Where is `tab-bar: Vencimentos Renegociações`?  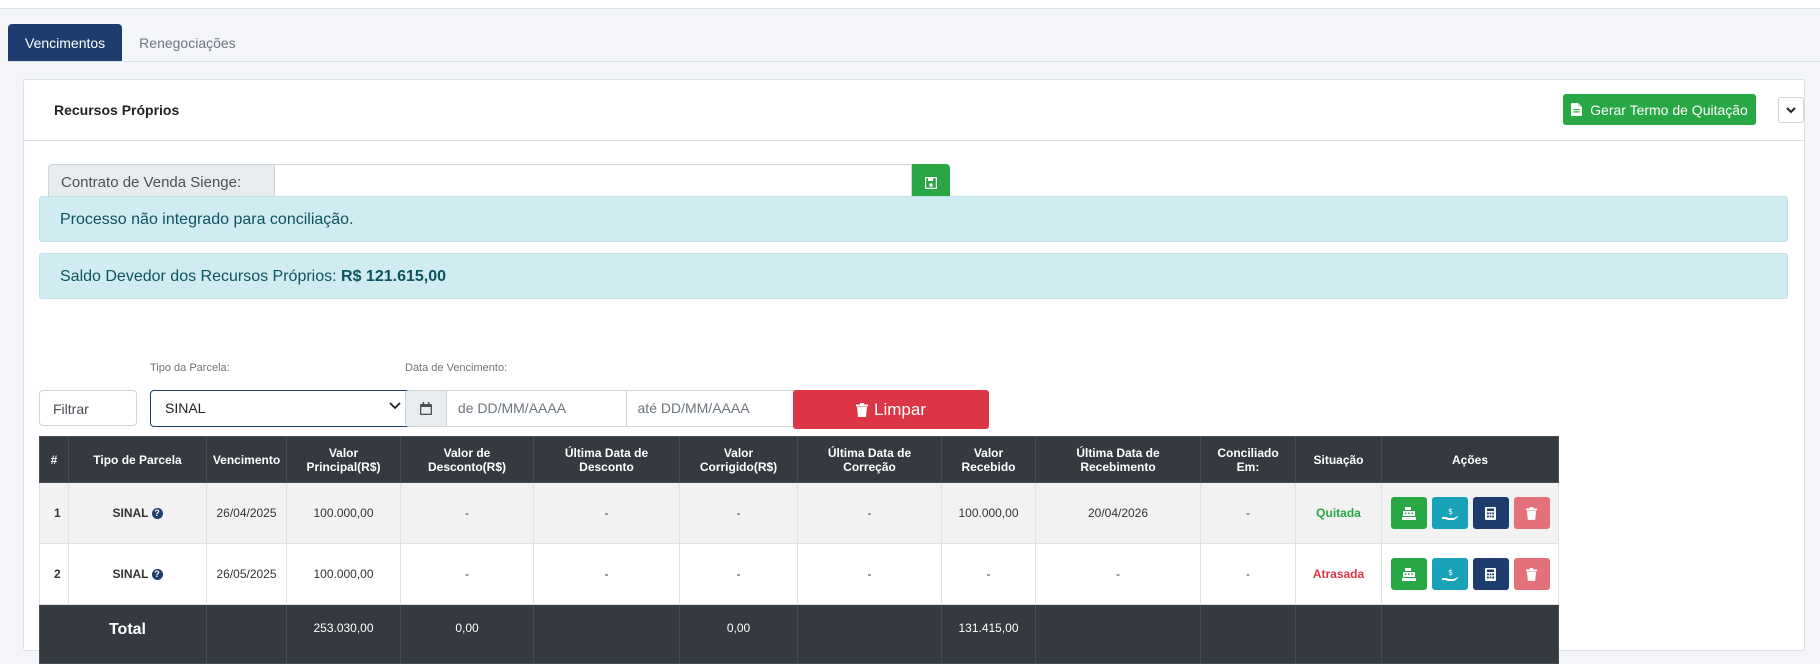 tab-bar: Vencimentos Renegociações is located at coordinates (130, 43).